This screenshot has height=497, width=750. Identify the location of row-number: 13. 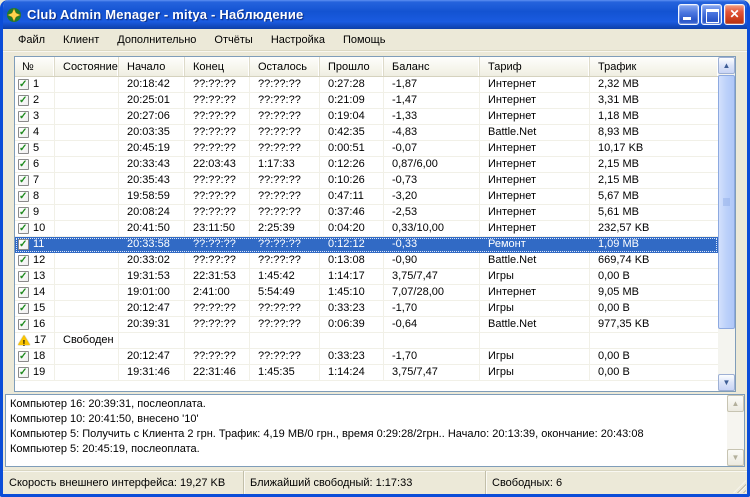
(39, 276).